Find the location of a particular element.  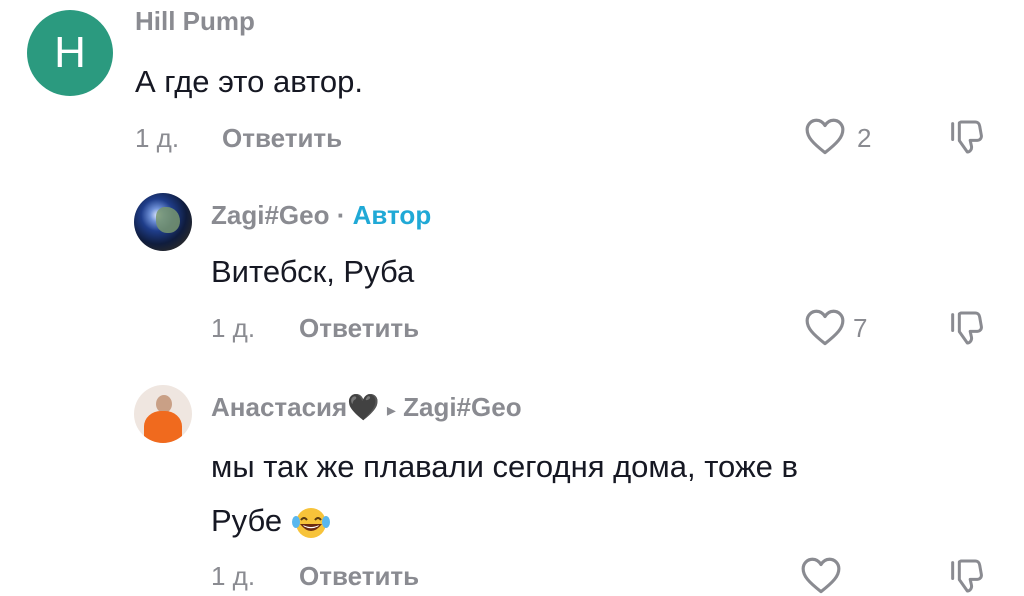

laughing-face-emoji is located at coordinates (310, 522).